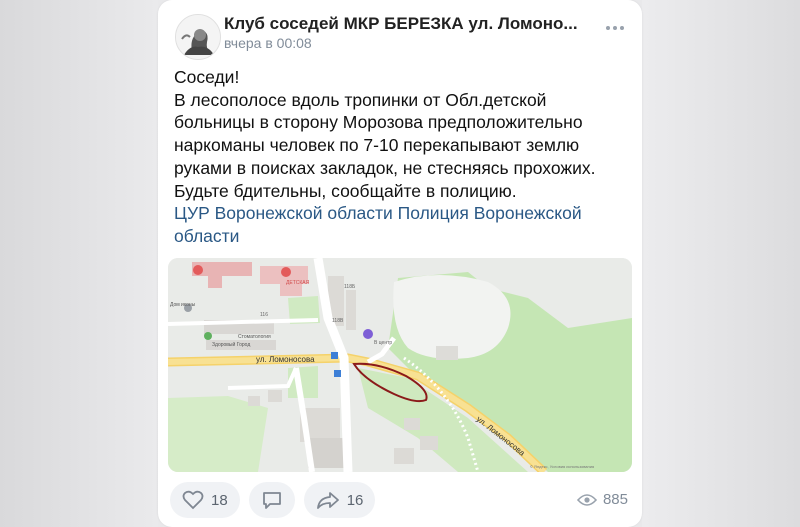  Describe the element at coordinates (219, 500) in the screenshot. I see `like-count: 18` at that location.